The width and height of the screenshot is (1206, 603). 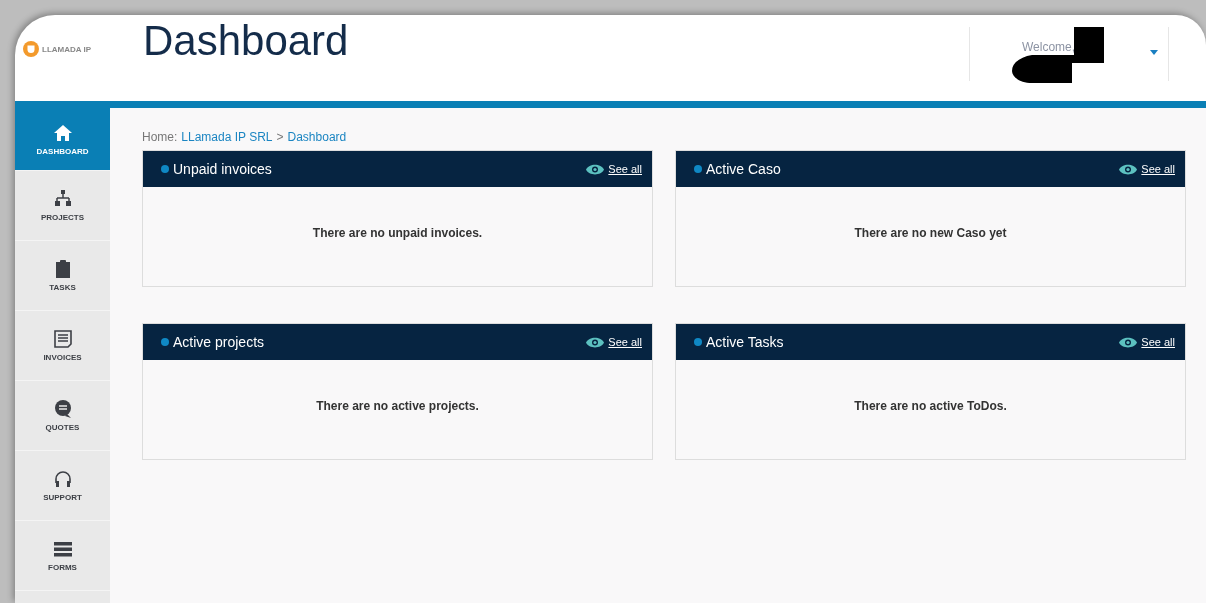 What do you see at coordinates (62, 132) in the screenshot?
I see `home-icon` at bounding box center [62, 132].